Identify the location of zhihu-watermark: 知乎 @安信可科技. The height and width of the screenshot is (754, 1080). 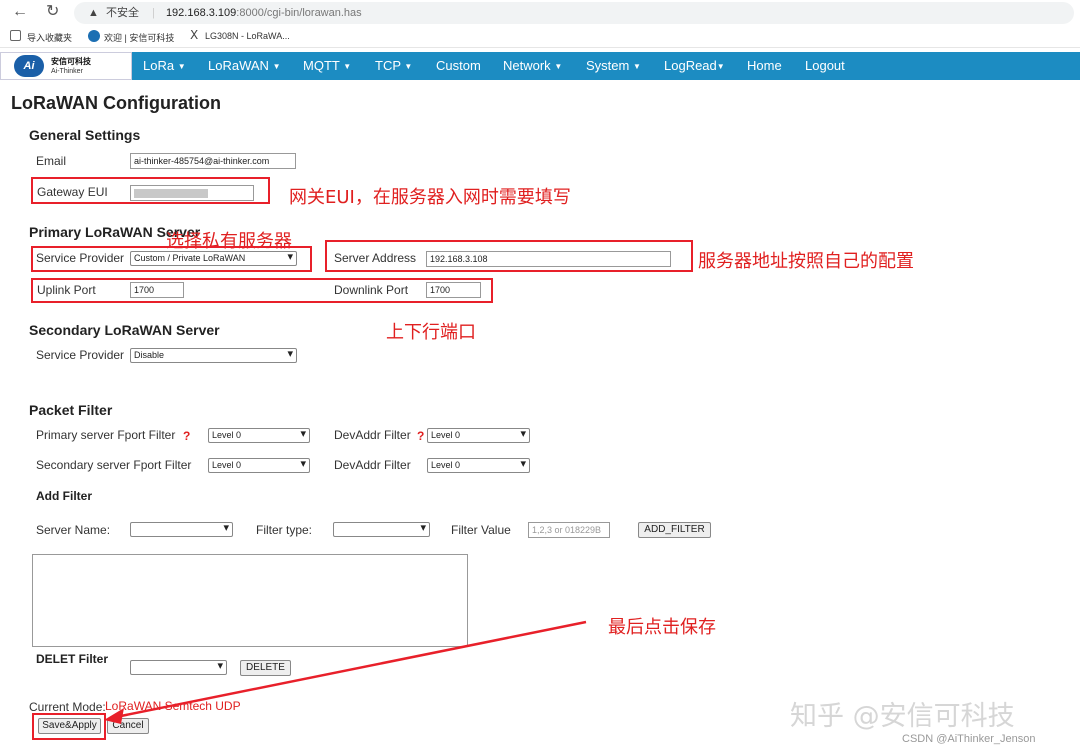
(902, 716).